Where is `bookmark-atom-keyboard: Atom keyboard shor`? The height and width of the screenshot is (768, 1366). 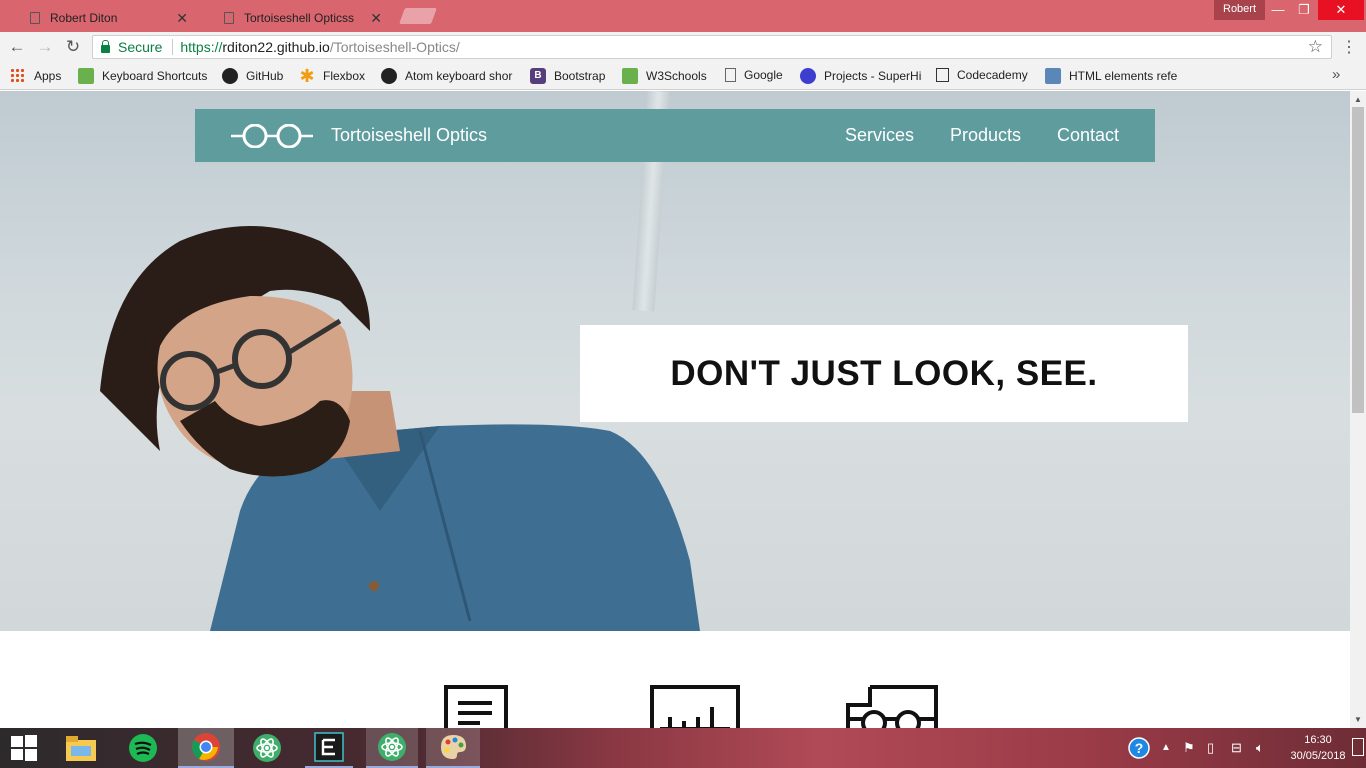 bookmark-atom-keyboard: Atom keyboard shor is located at coordinates (449, 76).